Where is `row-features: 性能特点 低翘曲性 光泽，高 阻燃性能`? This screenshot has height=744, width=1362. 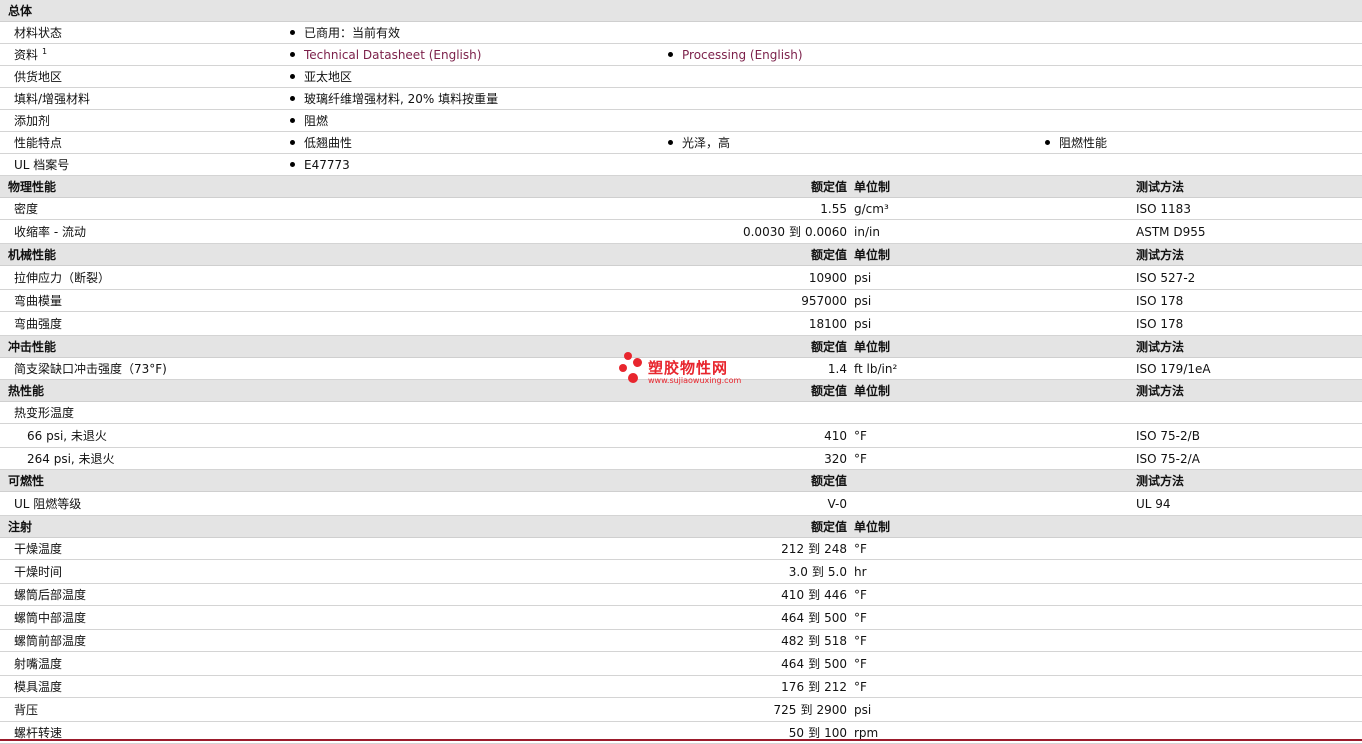
row-features: 性能特点 低翘曲性 光泽，高 阻燃性能 is located at coordinates (681, 143).